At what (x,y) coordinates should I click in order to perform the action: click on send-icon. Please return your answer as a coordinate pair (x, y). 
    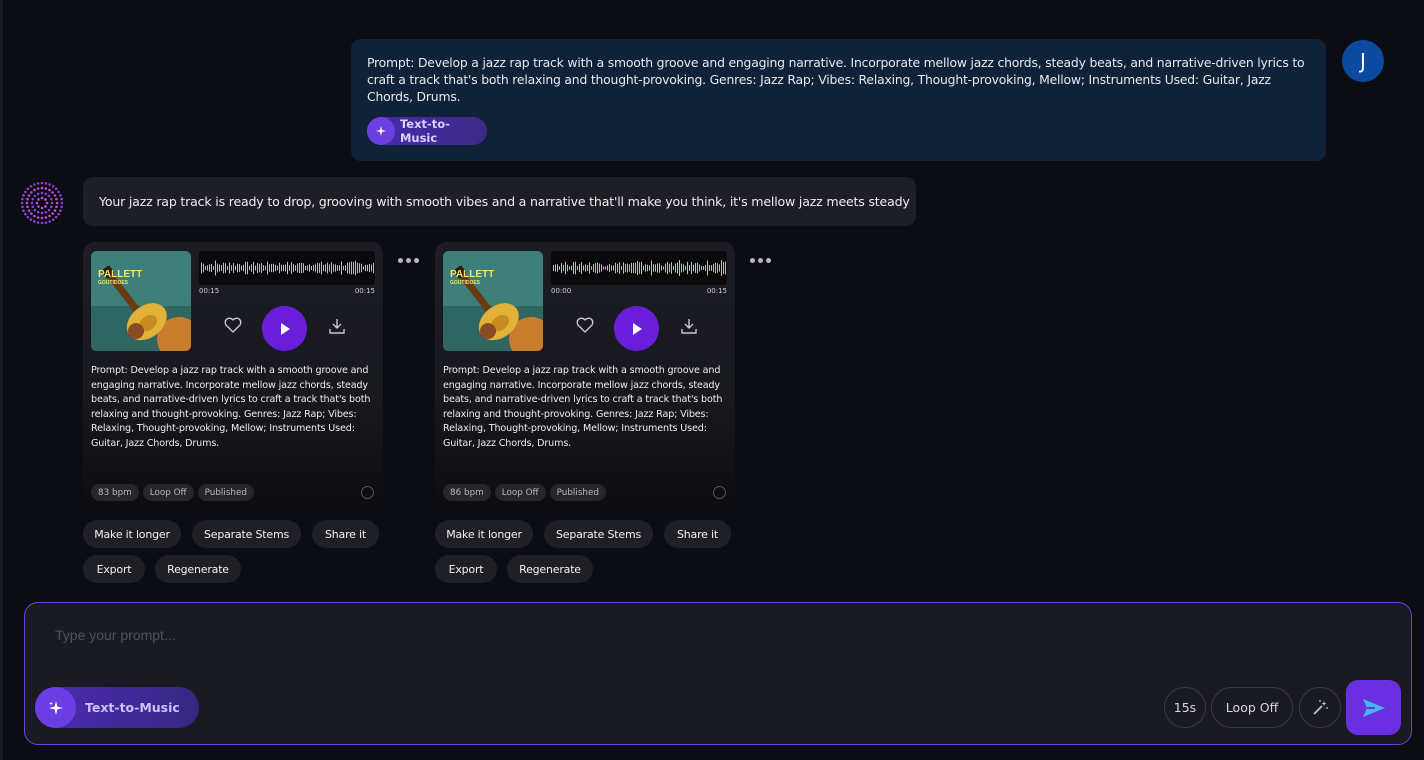
    Looking at the image, I should click on (1373, 707).